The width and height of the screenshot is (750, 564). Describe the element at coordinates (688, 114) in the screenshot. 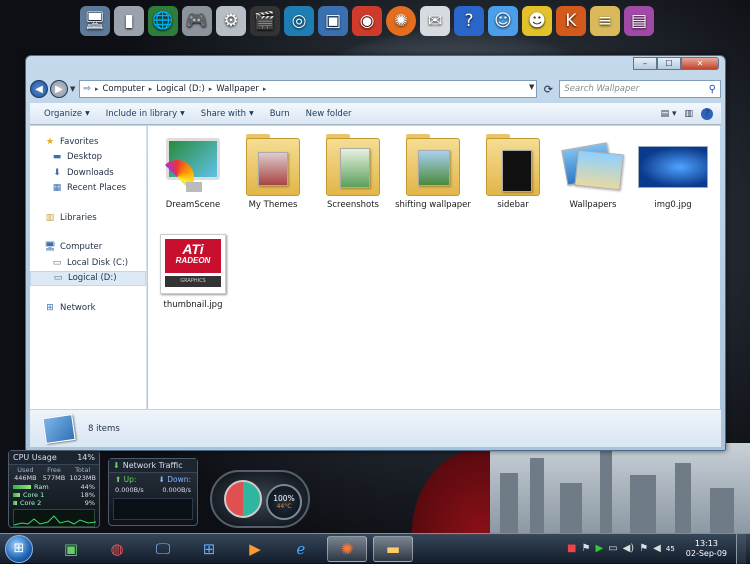

I see `preview-pane-icon: ▥` at that location.